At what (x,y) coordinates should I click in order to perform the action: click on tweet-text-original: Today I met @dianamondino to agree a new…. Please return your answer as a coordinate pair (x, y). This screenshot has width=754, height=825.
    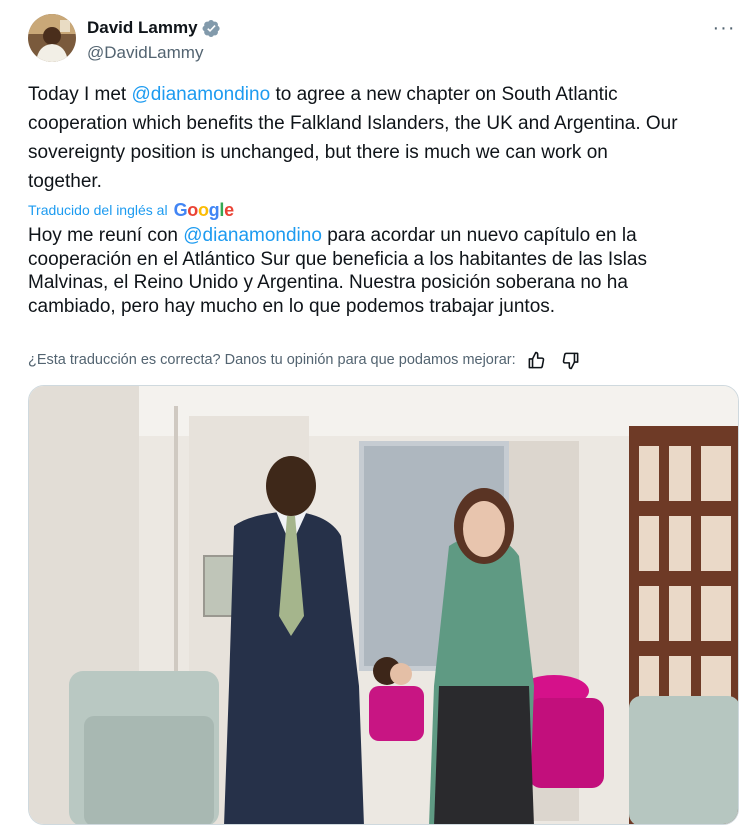
    Looking at the image, I should click on (384, 138).